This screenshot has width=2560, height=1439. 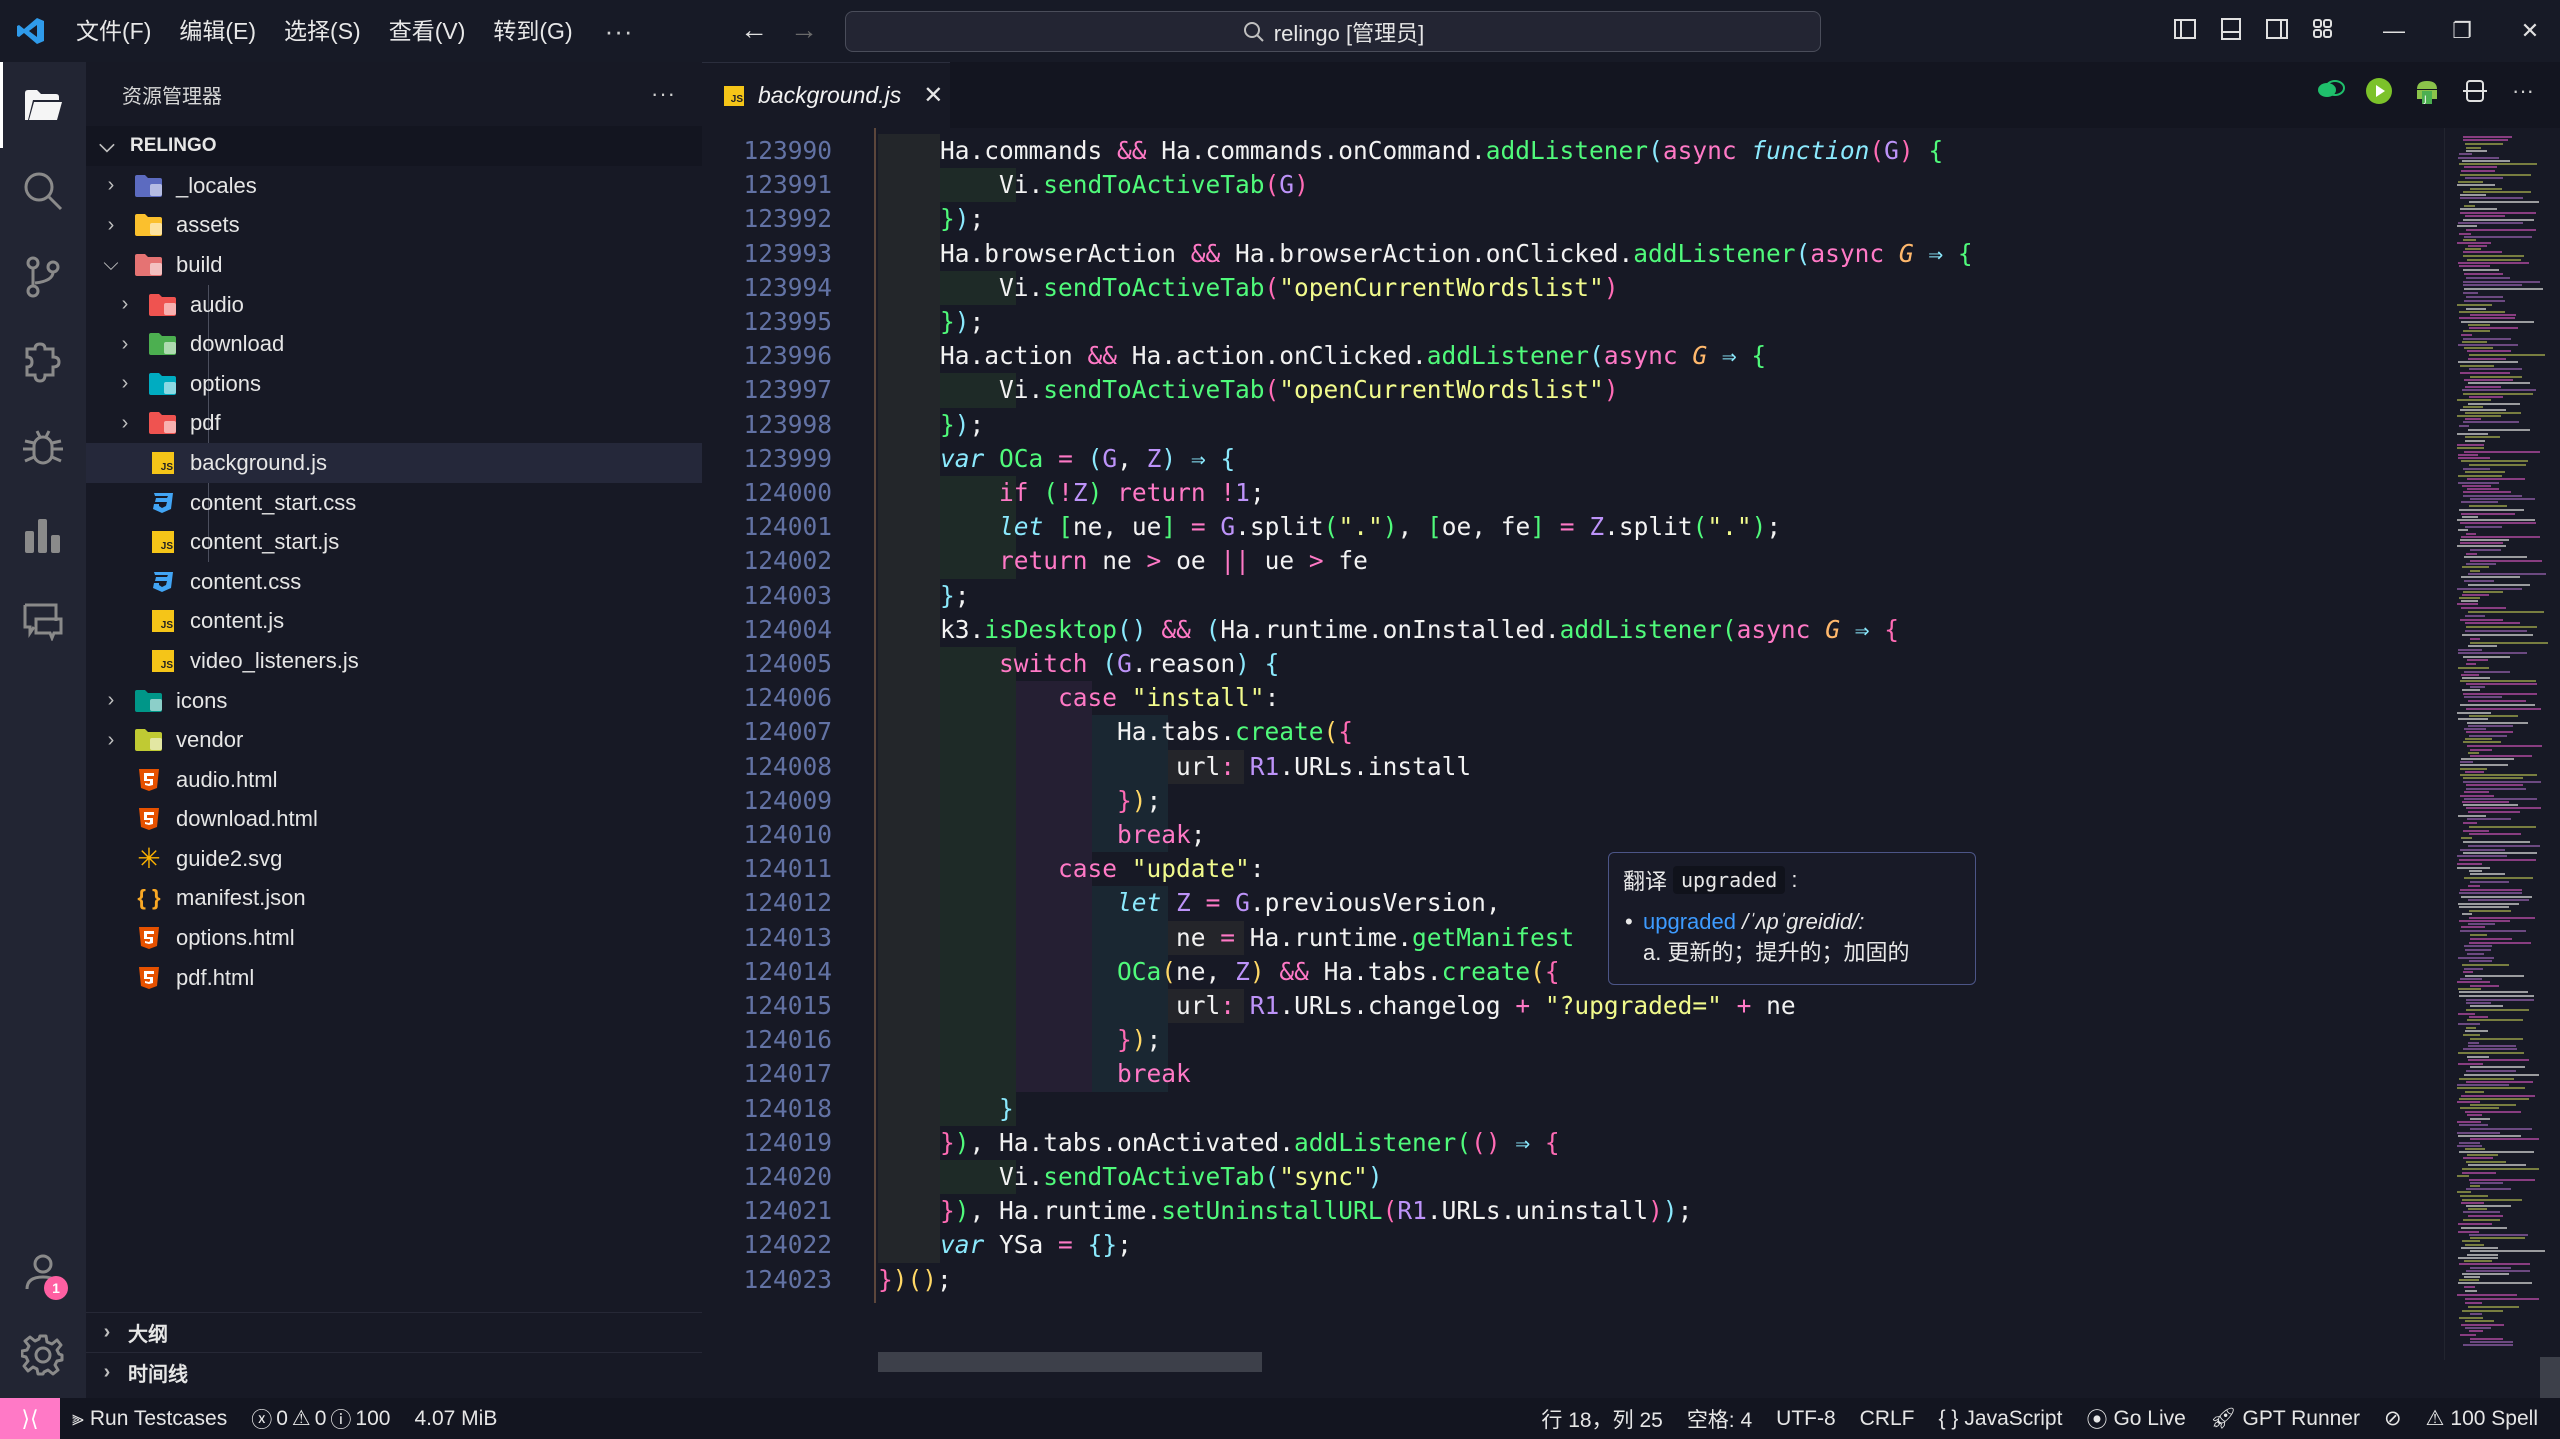 I want to click on chat-icon, so click(x=43, y=621).